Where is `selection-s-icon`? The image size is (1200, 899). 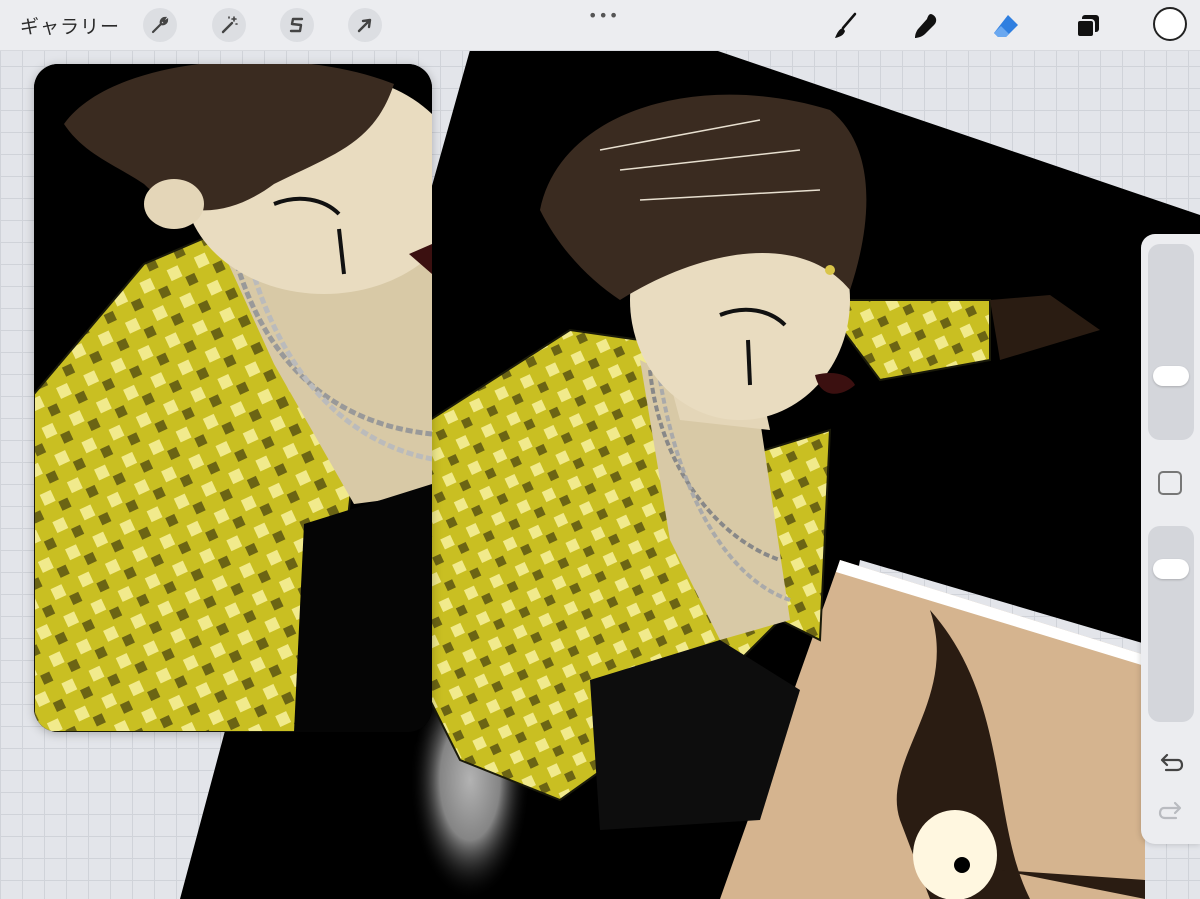 selection-s-icon is located at coordinates (296, 25).